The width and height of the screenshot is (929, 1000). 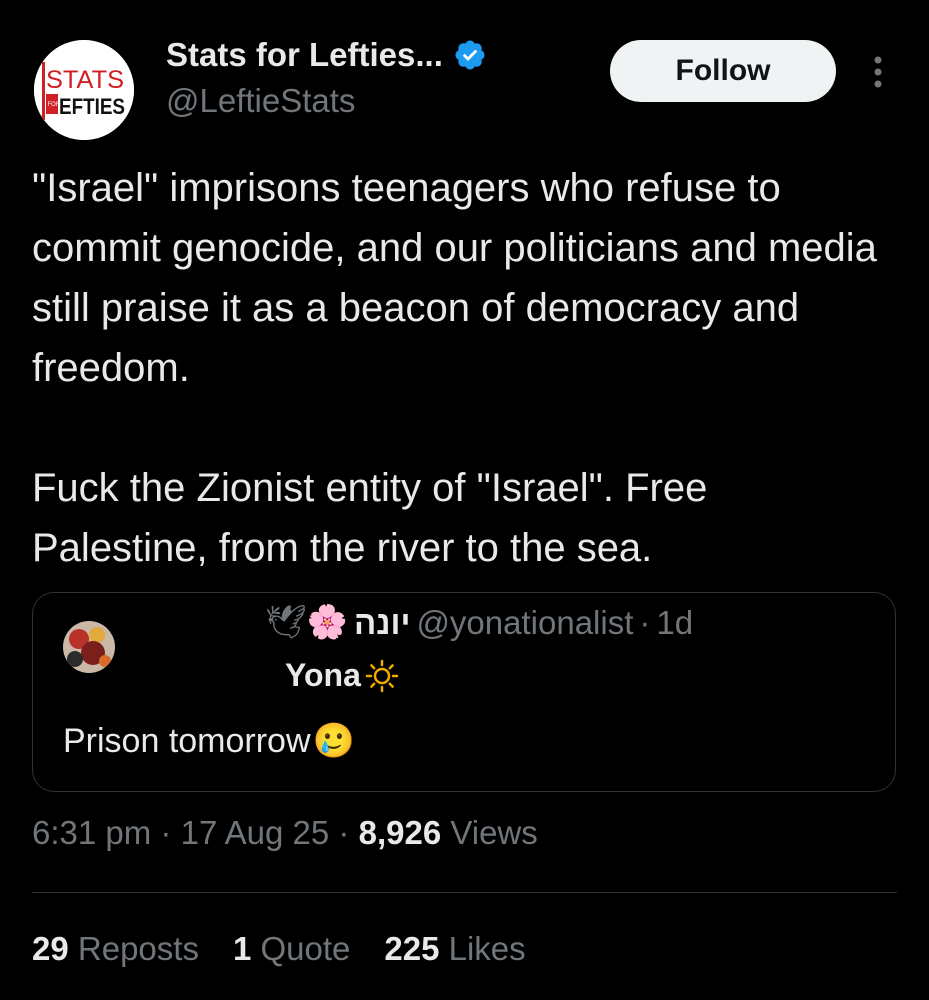 What do you see at coordinates (187, 740) in the screenshot?
I see `quoted-text: Prison tomorrow` at bounding box center [187, 740].